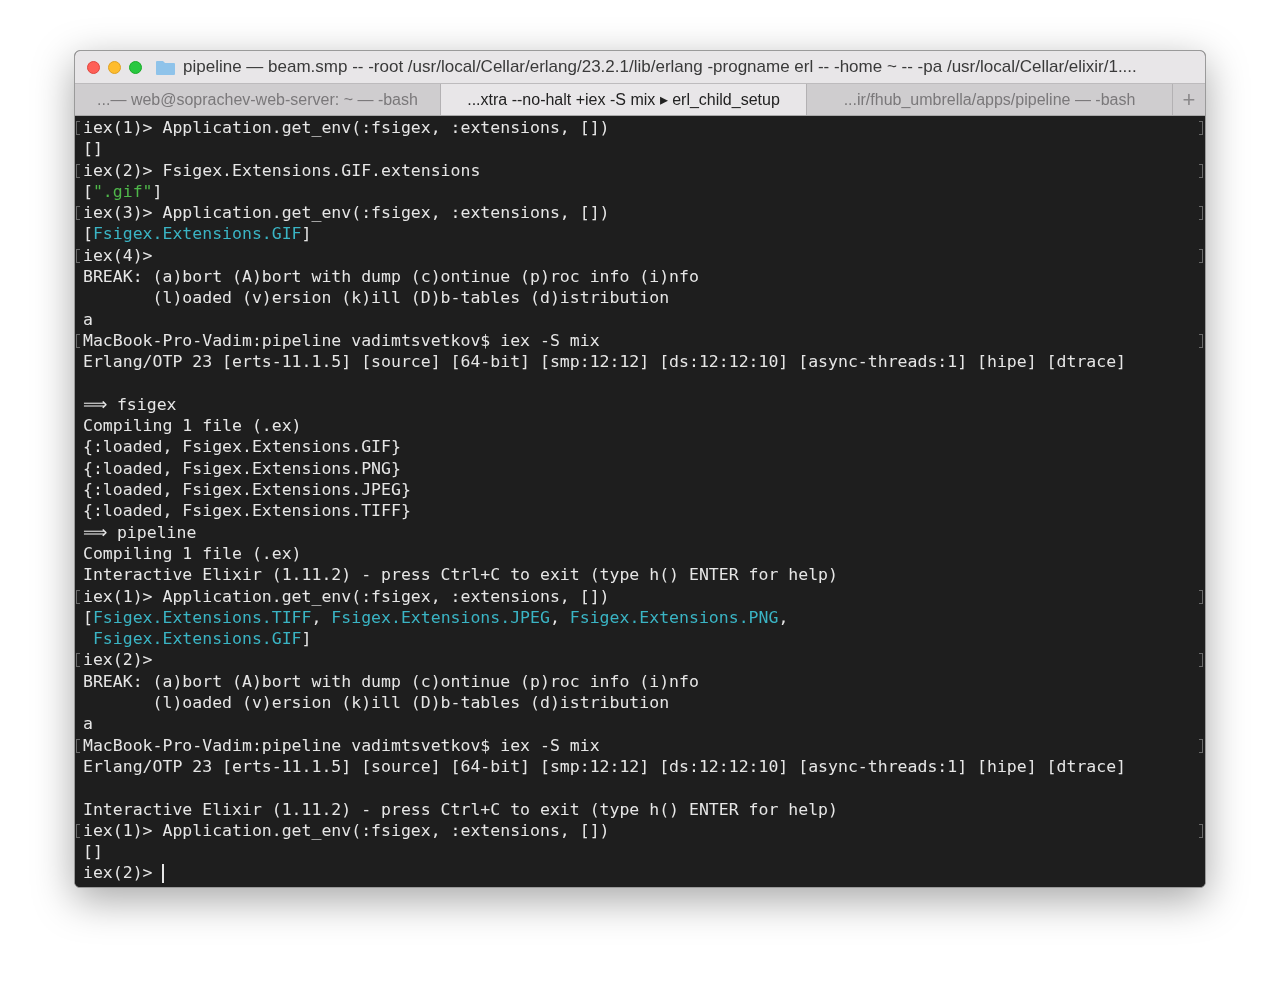 This screenshot has height=987, width=1280. Describe the element at coordinates (242, 447) in the screenshot. I see `terminal-line: {:loaded, Fsigex.Extensions.GIF}` at that location.